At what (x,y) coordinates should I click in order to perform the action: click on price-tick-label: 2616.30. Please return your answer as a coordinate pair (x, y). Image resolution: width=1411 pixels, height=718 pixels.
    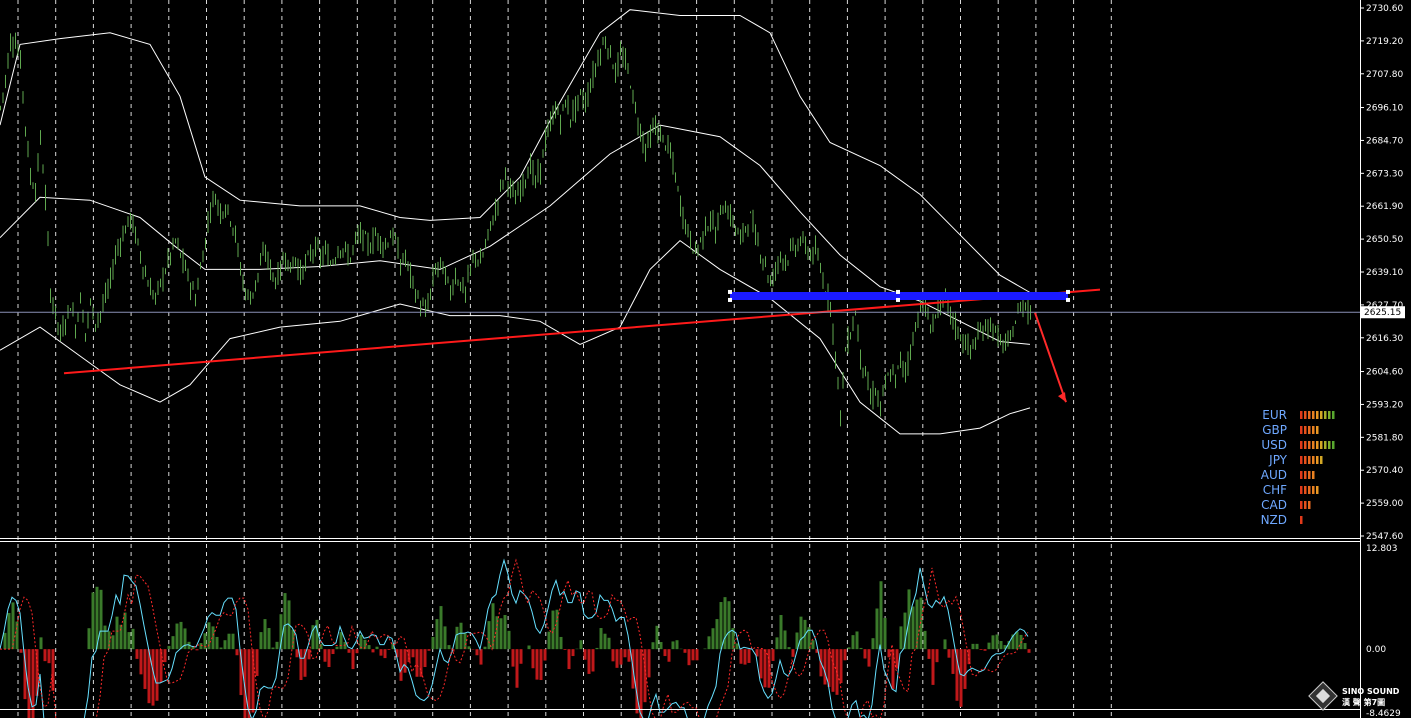
    Looking at the image, I should click on (1384, 339).